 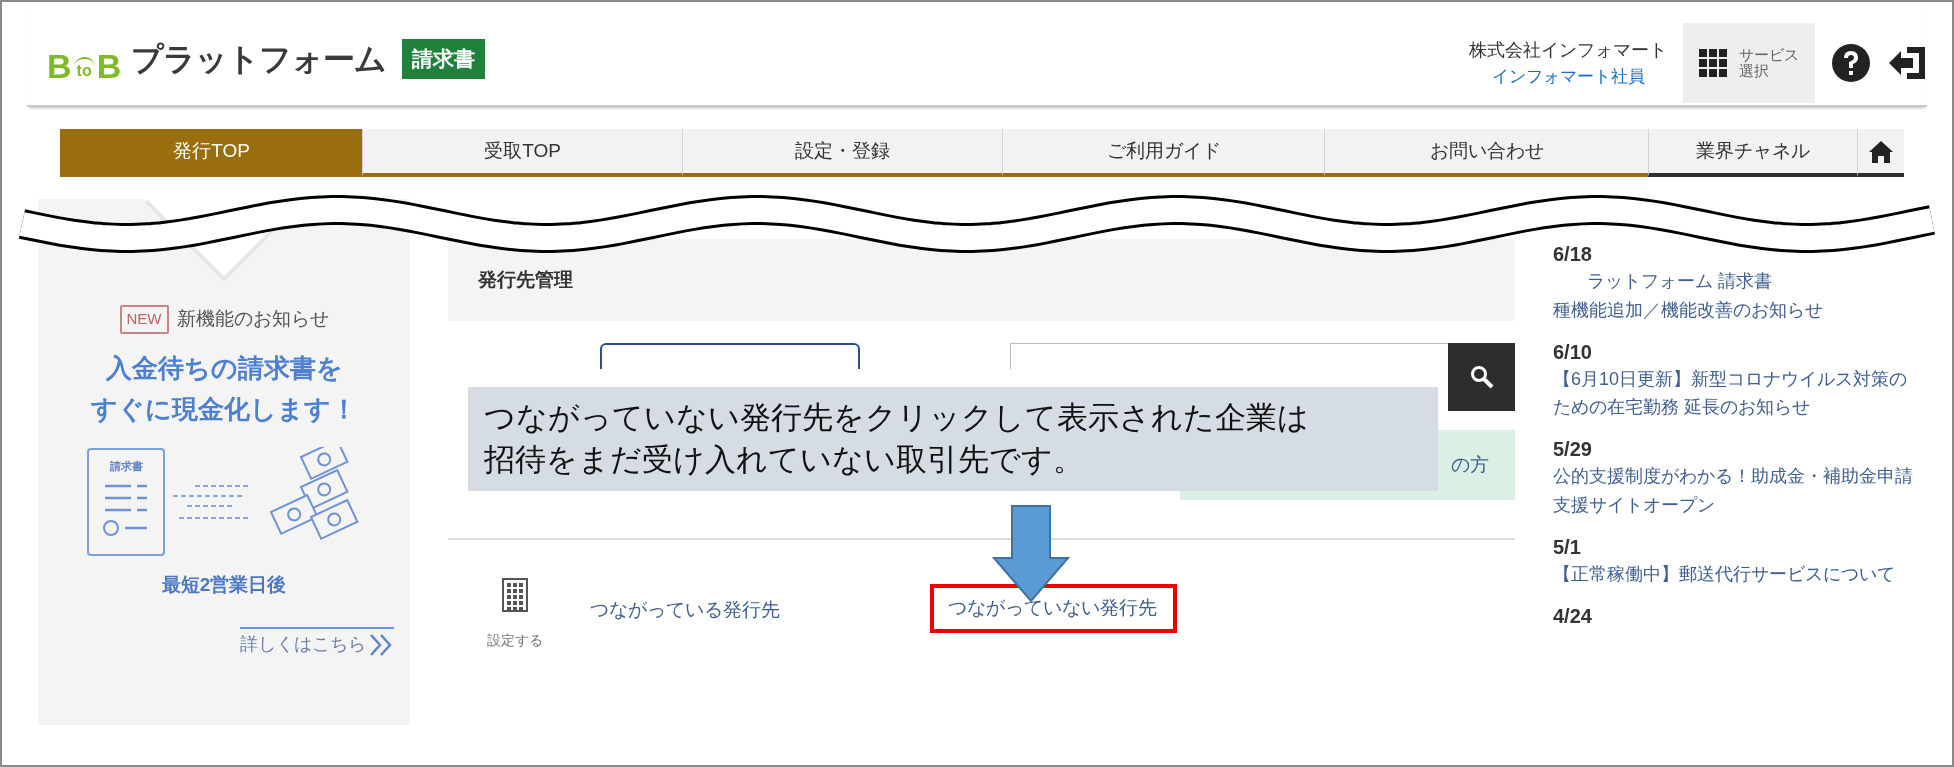 I want to click on nav-tab: お問い合わせ, so click(x=1486, y=153).